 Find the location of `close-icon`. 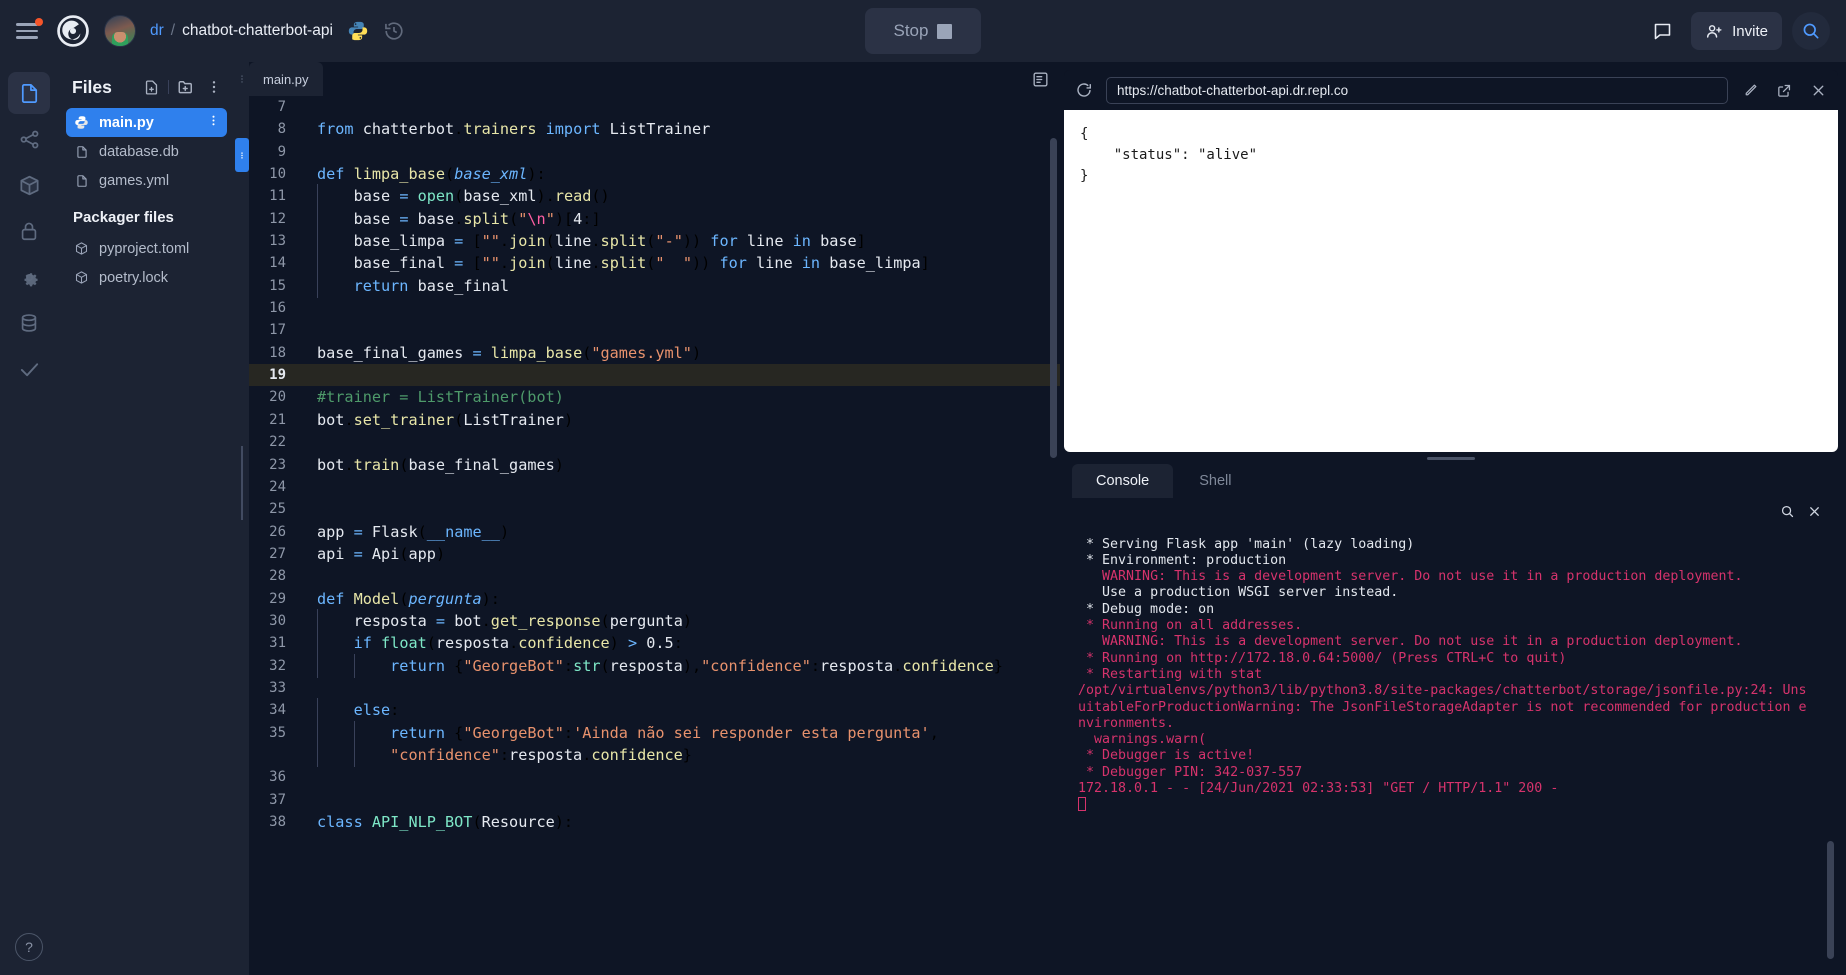

close-icon is located at coordinates (1818, 90).